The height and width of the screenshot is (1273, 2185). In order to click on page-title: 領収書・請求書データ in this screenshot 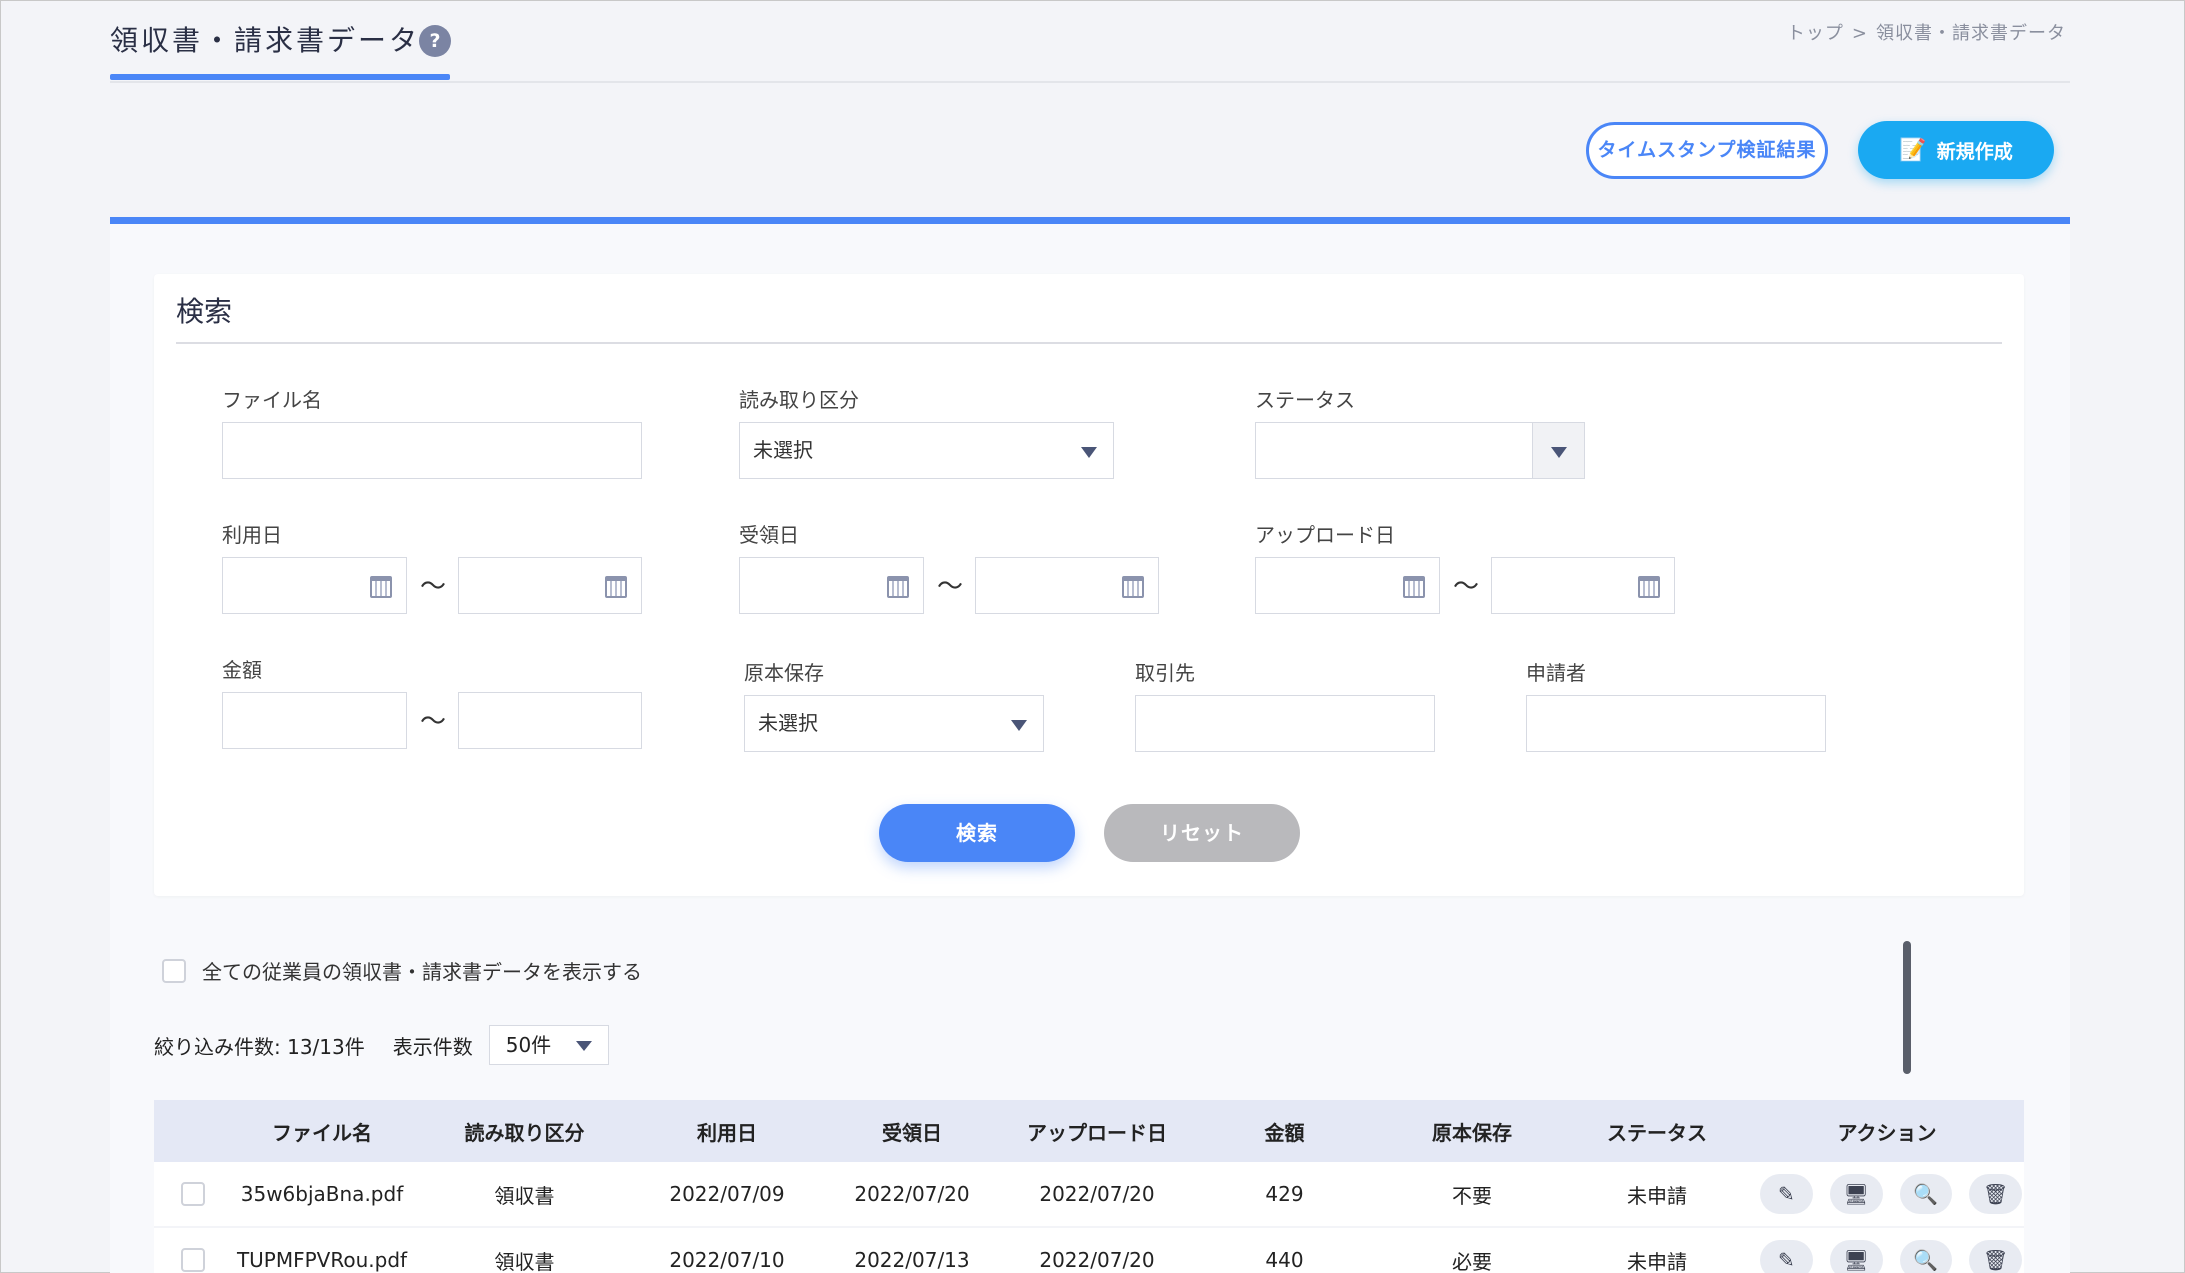, I will do `click(265, 40)`.